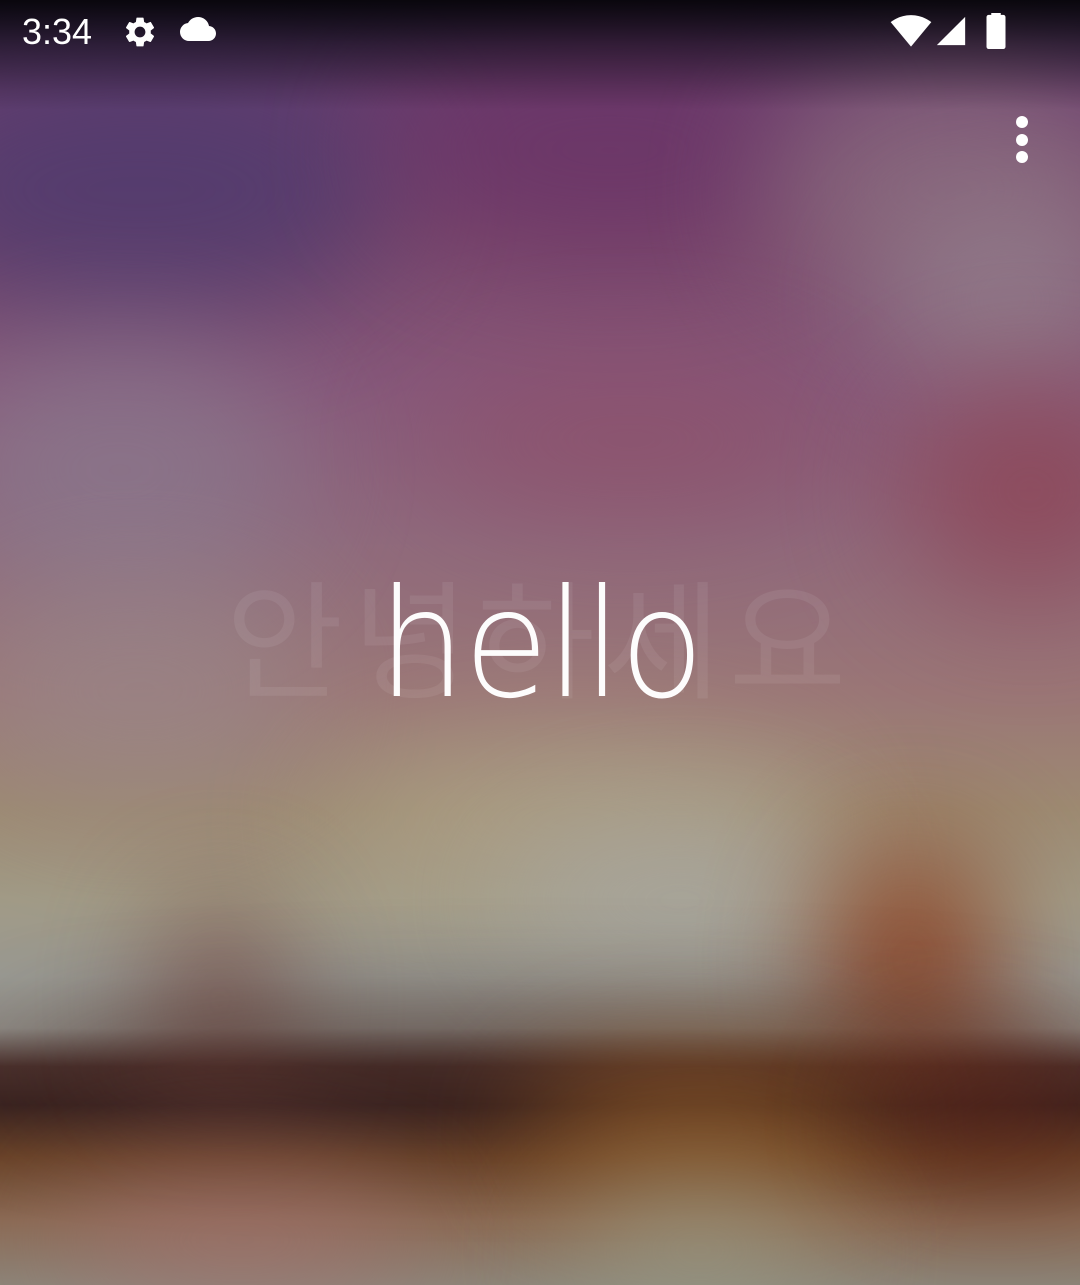 The height and width of the screenshot is (1285, 1080). Describe the element at coordinates (951, 33) in the screenshot. I see `cell-signal-icon` at that location.